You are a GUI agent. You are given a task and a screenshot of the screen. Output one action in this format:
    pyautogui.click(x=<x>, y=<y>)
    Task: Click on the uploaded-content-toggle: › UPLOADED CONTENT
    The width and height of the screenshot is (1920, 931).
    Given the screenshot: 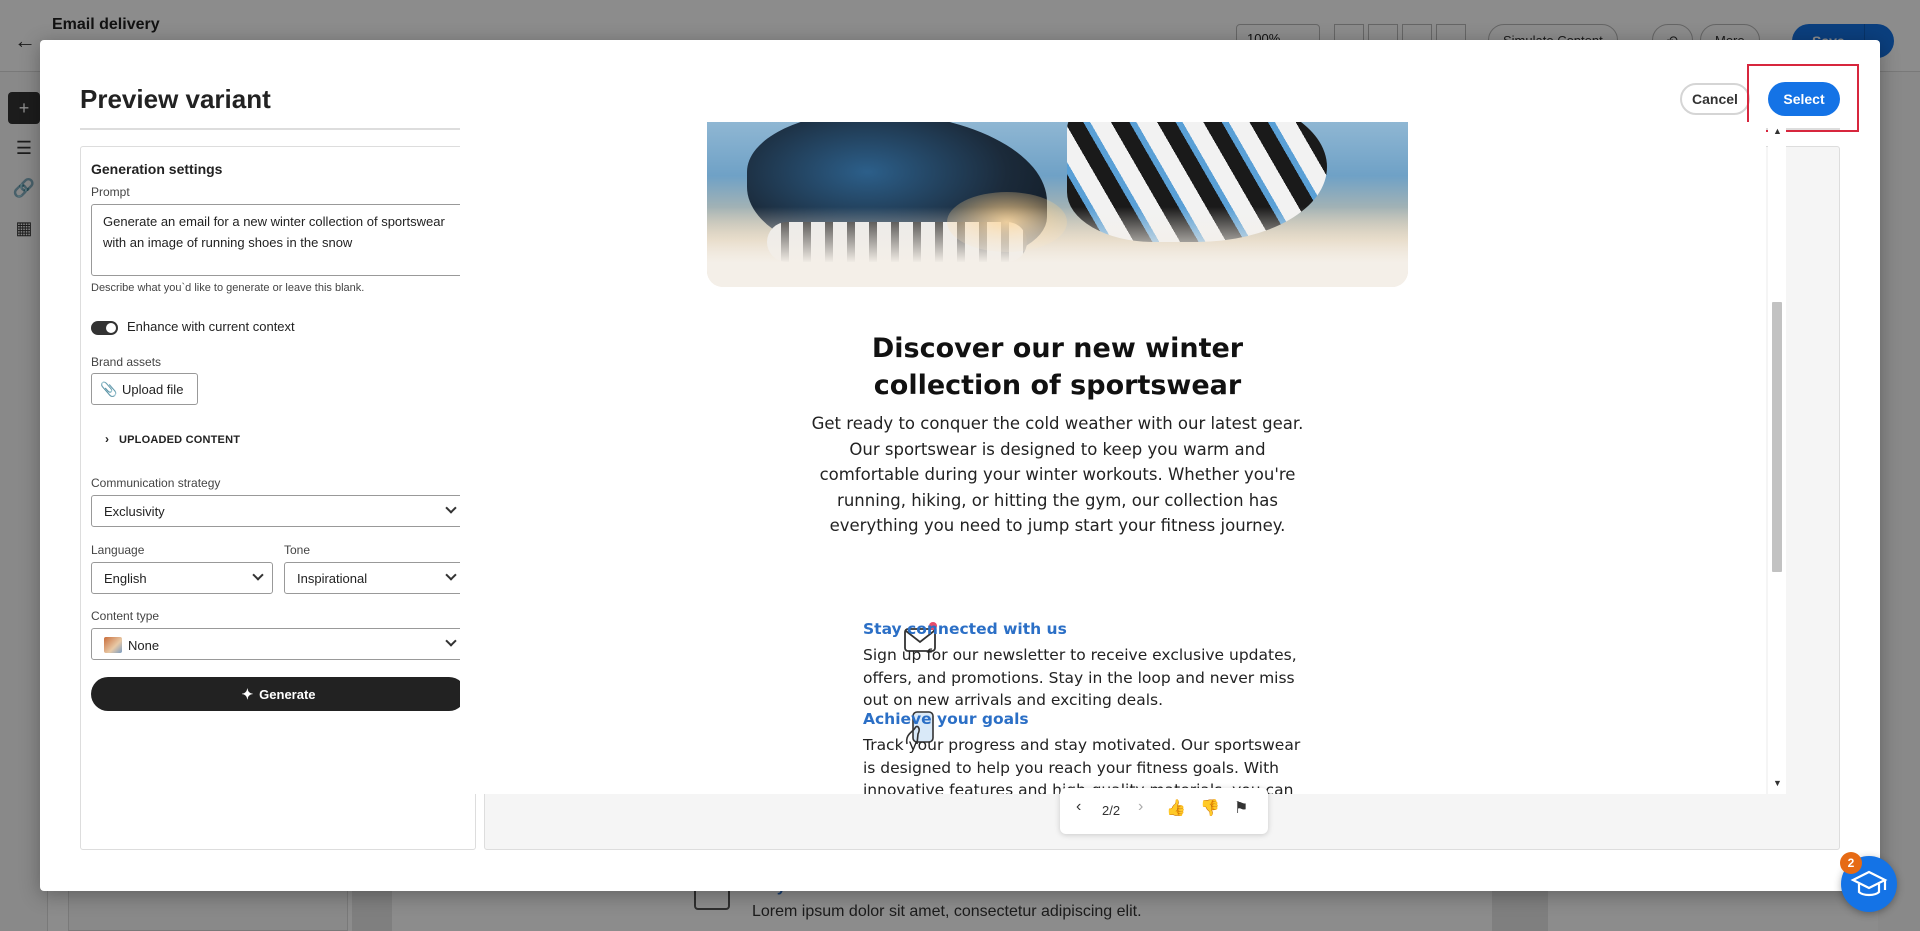 What is the action you would take?
    pyautogui.click(x=172, y=439)
    